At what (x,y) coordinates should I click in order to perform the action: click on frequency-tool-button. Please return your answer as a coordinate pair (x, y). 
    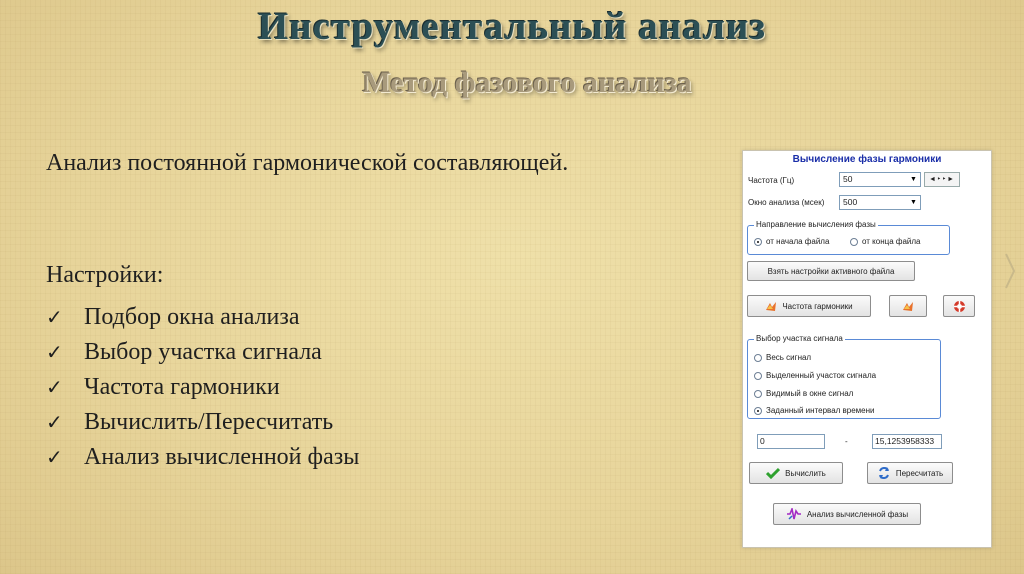
    Looking at the image, I should click on (908, 306).